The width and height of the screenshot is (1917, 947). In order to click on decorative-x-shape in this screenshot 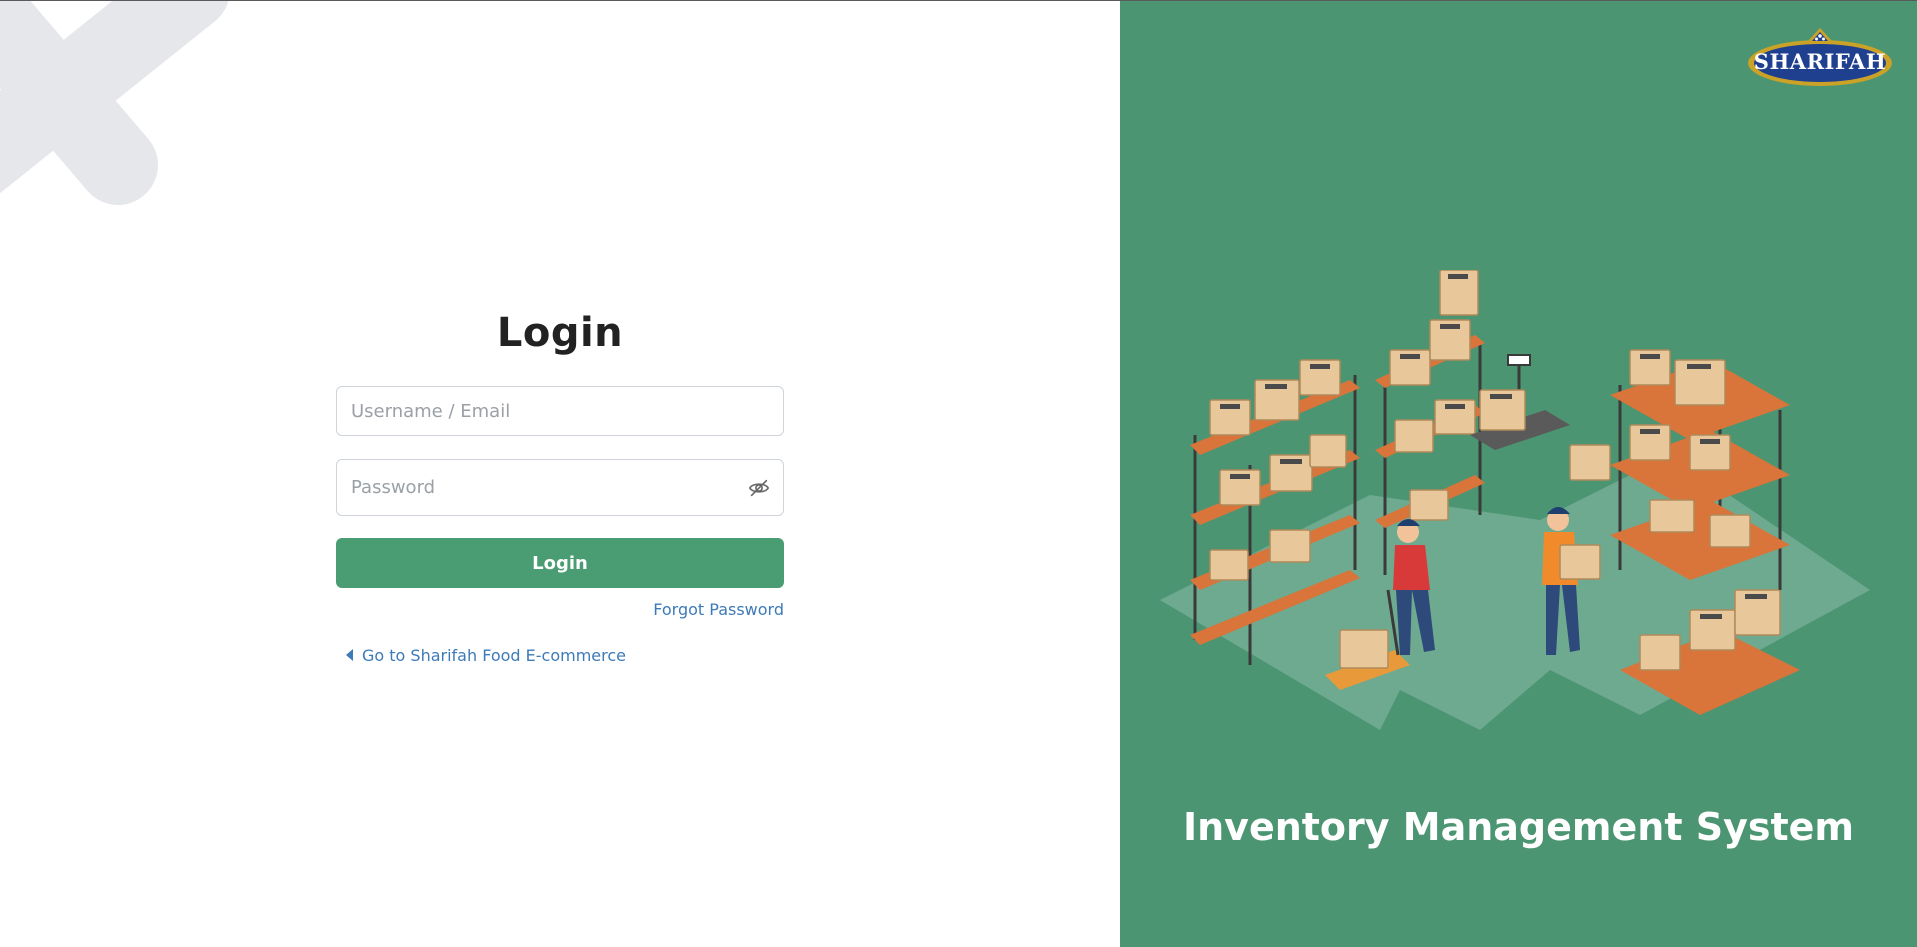, I will do `click(114, 102)`.